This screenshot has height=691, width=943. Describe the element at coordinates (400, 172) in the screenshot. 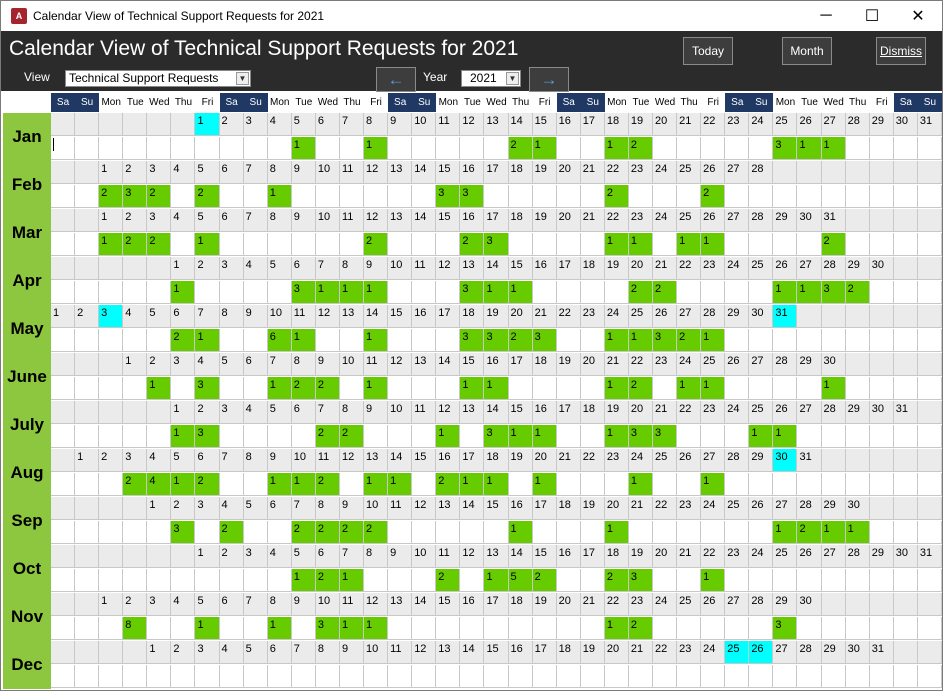

I see `day-cell: 13` at that location.